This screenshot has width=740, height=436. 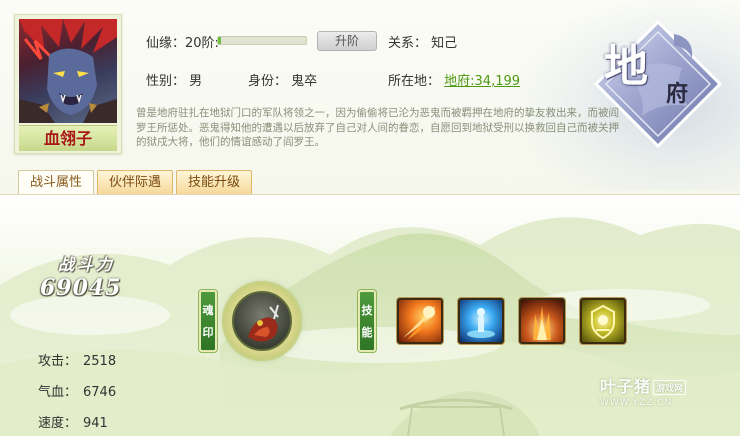 What do you see at coordinates (268, 81) in the screenshot?
I see `identity-label: 身份：` at bounding box center [268, 81].